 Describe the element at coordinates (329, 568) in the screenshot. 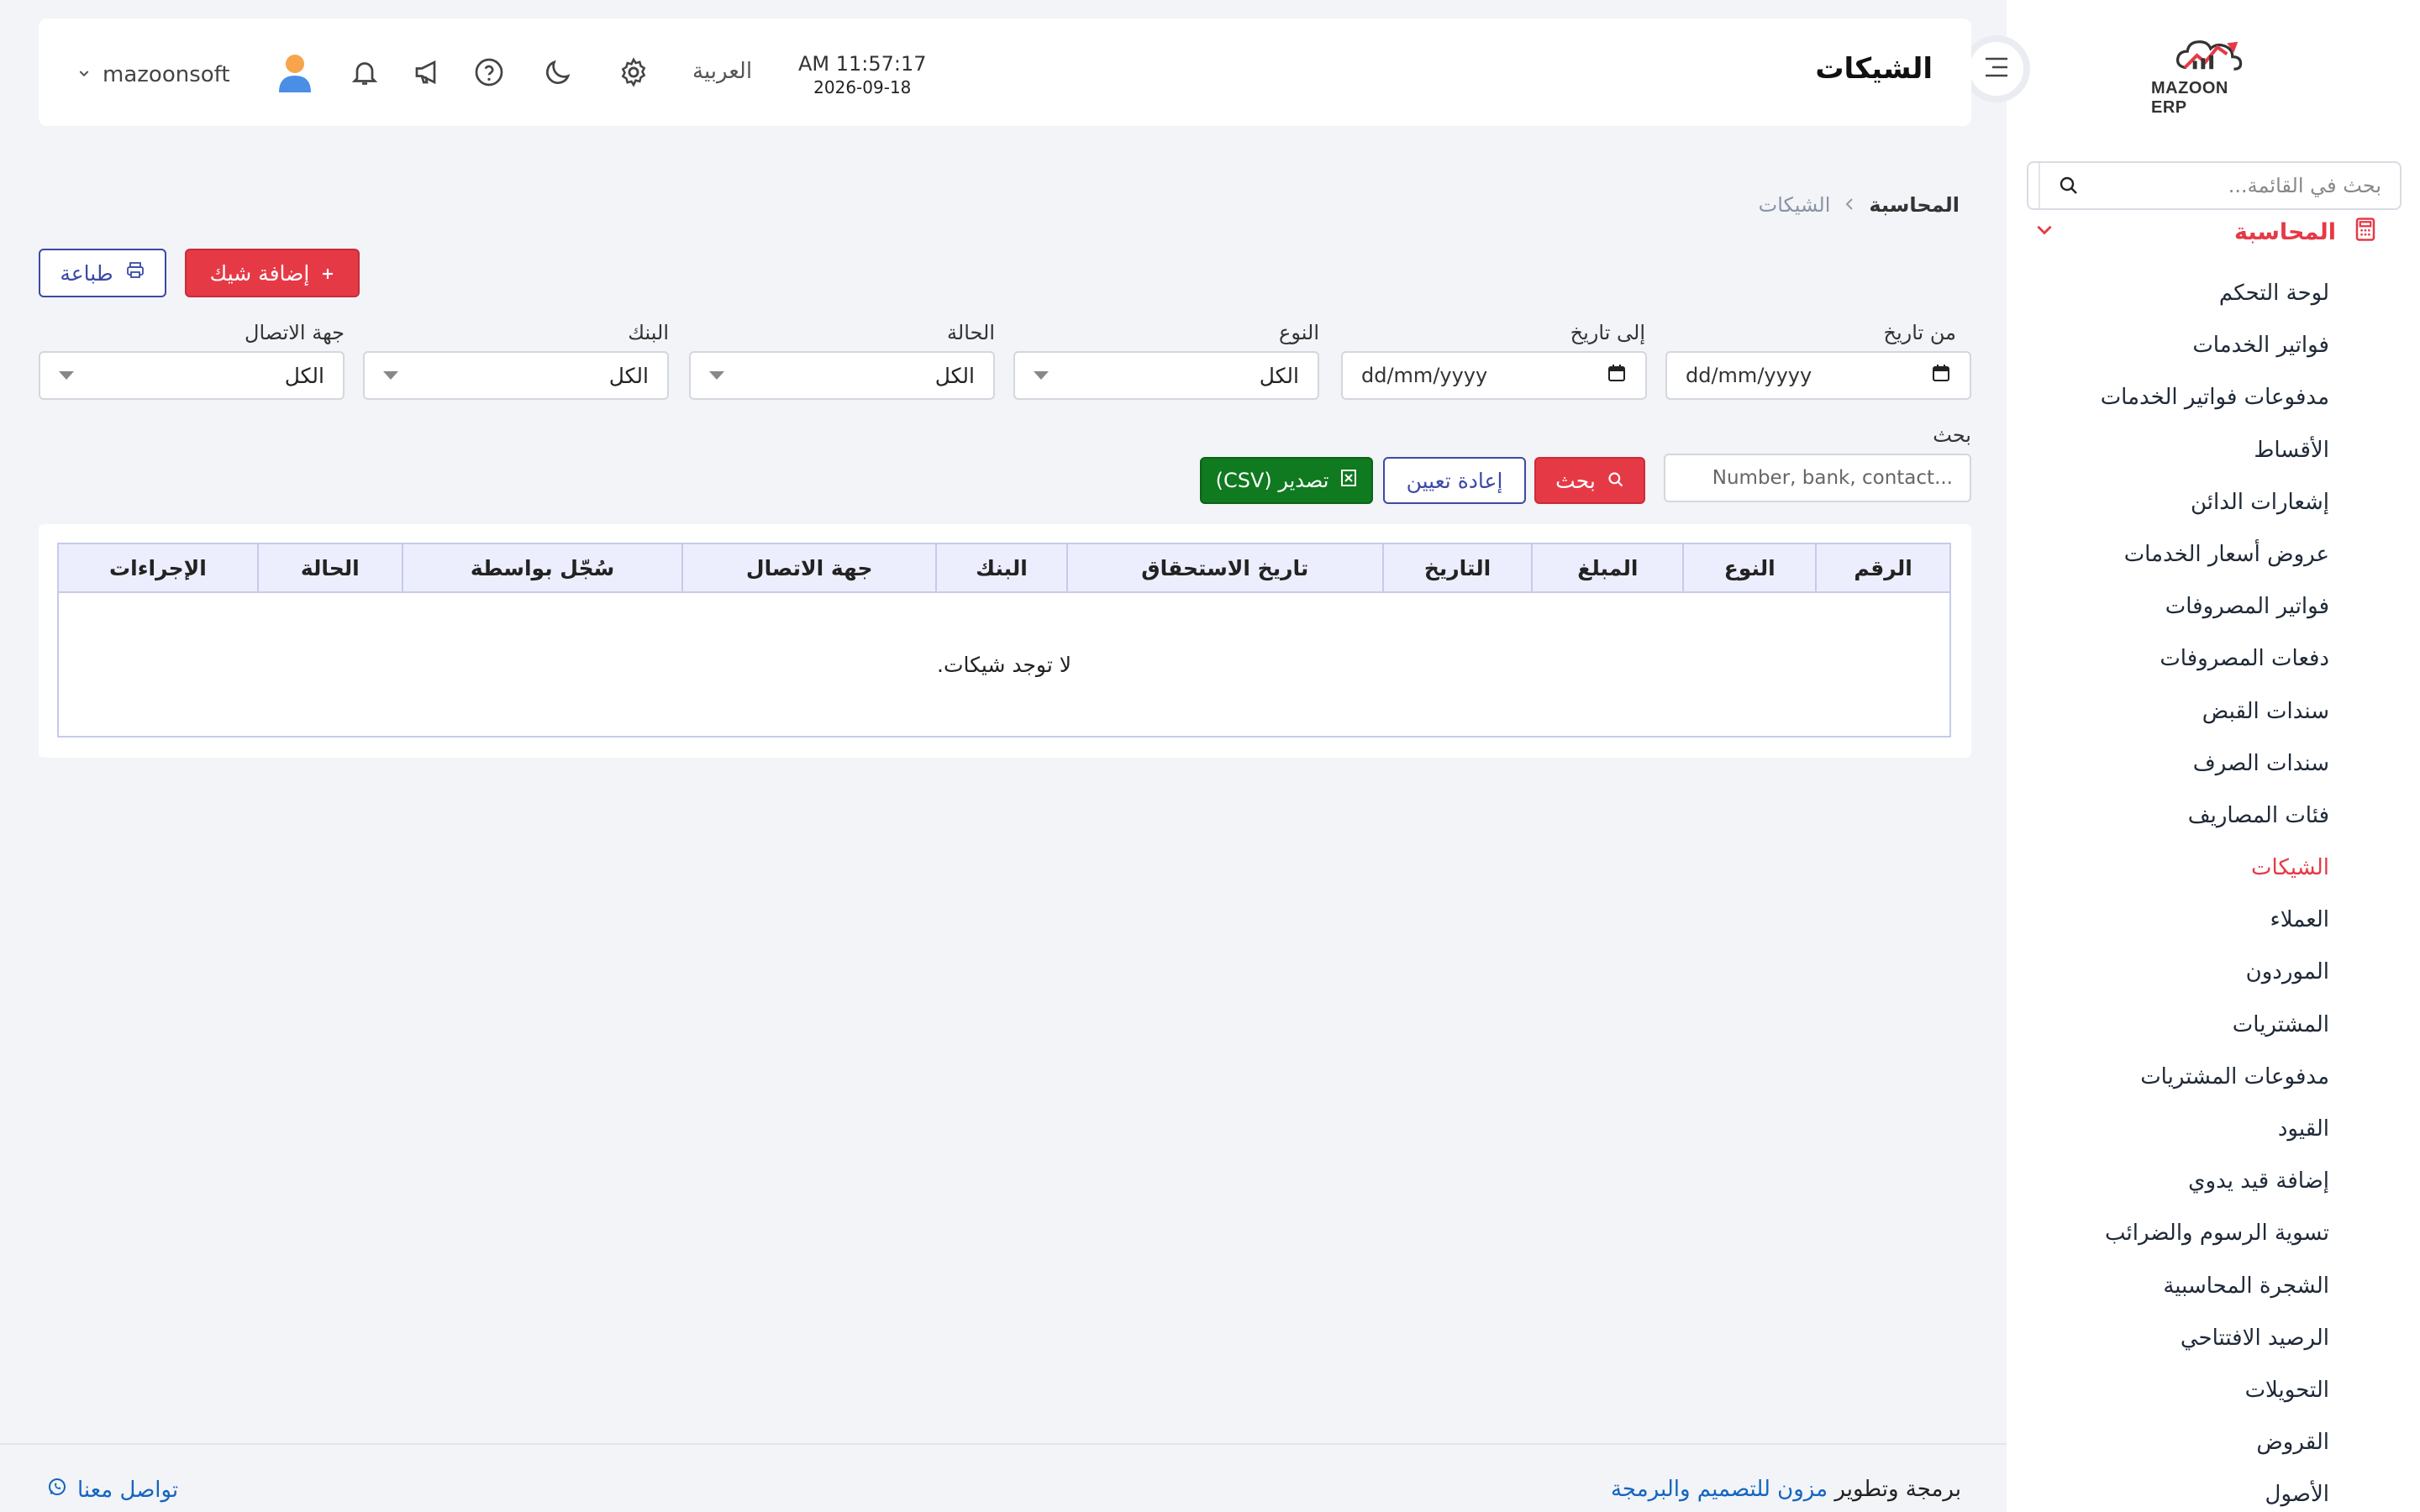

I see `col-status: الحالة` at that location.